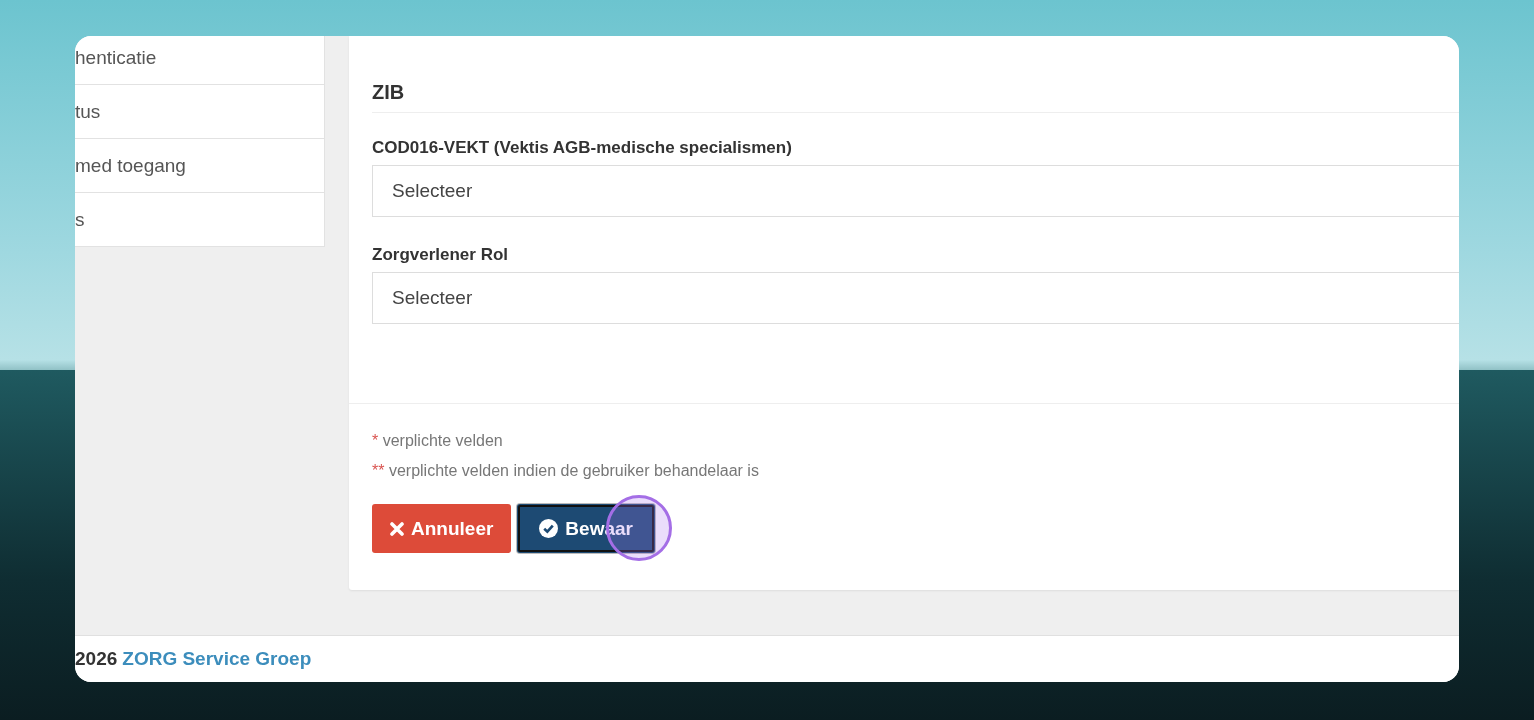 The image size is (1534, 720). Describe the element at coordinates (199, 165) in the screenshot. I see `sidebar-item: med toegang` at that location.